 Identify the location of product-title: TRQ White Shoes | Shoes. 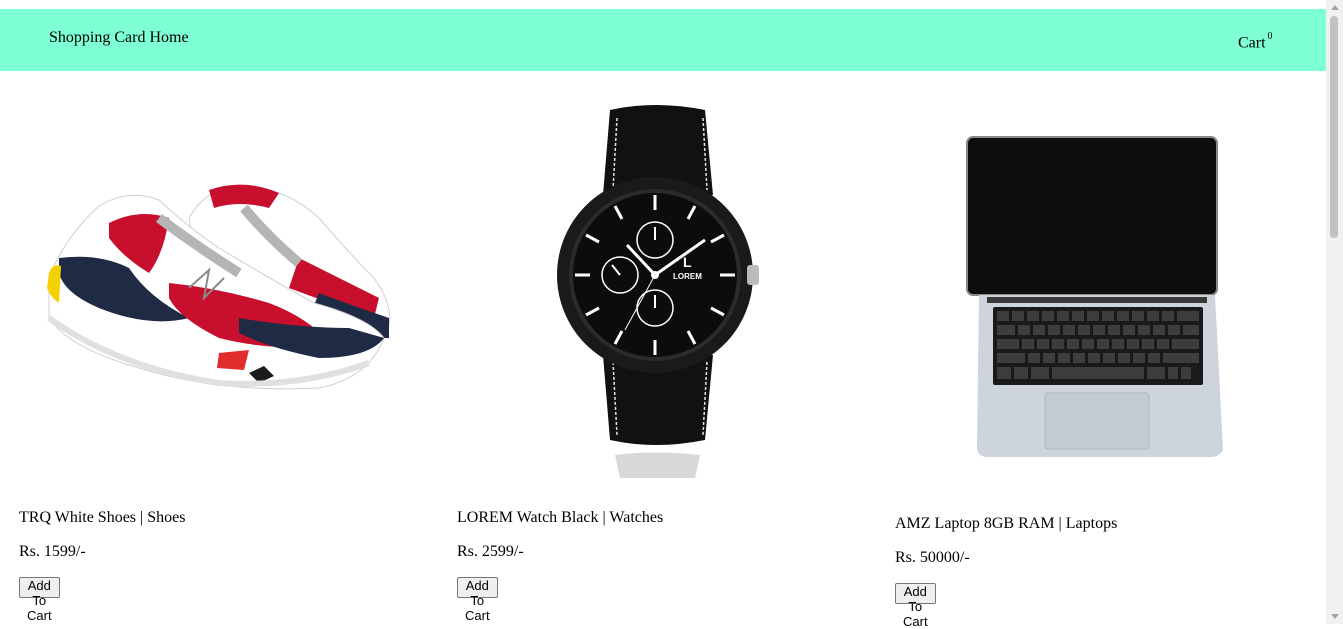
(102, 517).